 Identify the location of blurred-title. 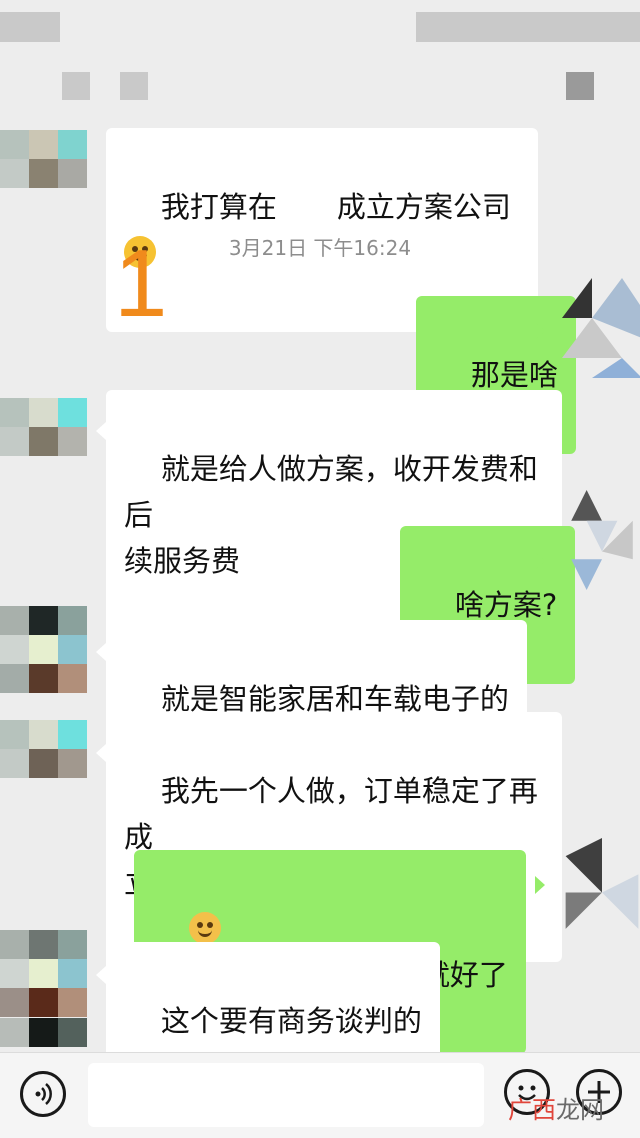
(30, 27).